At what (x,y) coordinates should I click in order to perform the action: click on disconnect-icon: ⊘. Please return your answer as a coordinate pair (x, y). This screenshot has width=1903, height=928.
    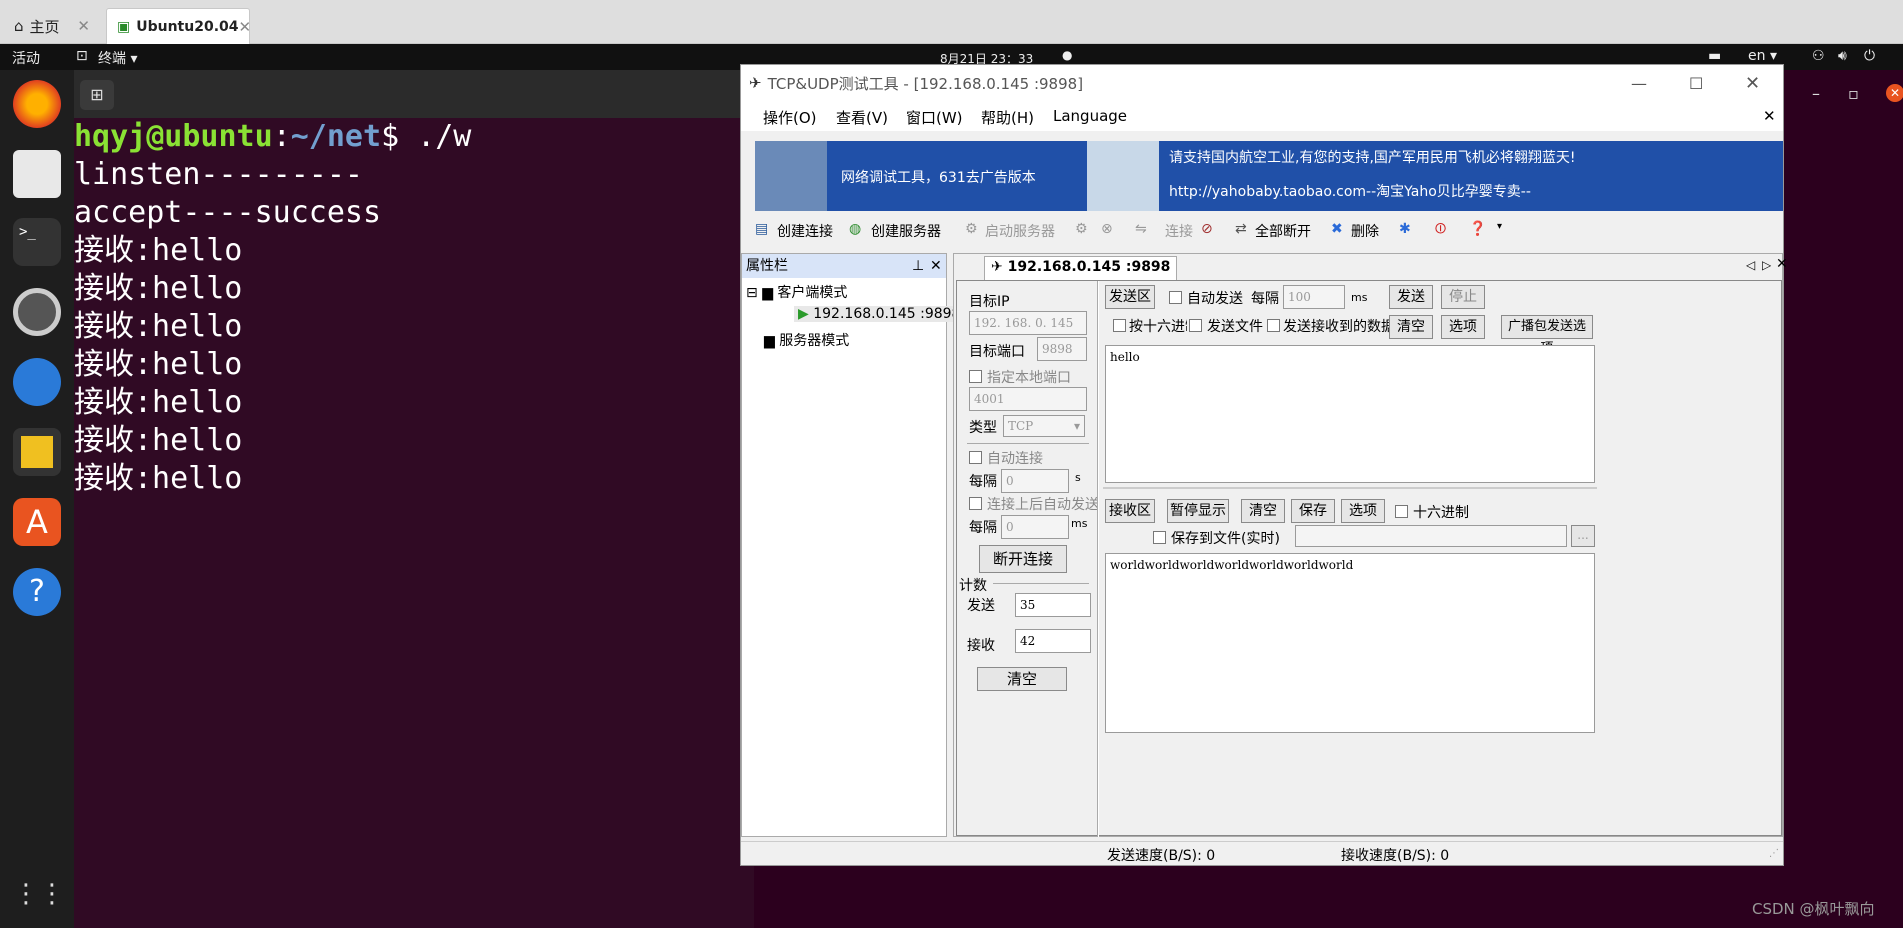
    Looking at the image, I should click on (1207, 229).